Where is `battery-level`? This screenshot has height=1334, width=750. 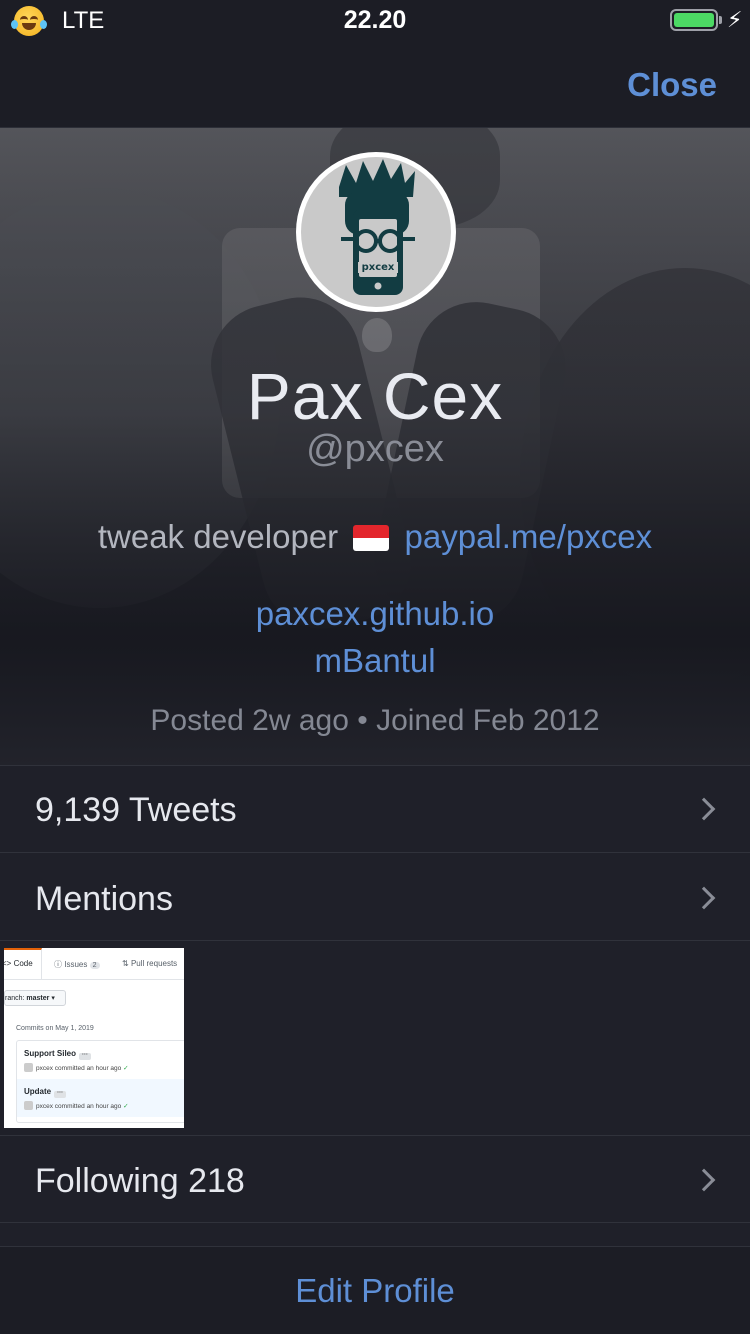
battery-level is located at coordinates (694, 20).